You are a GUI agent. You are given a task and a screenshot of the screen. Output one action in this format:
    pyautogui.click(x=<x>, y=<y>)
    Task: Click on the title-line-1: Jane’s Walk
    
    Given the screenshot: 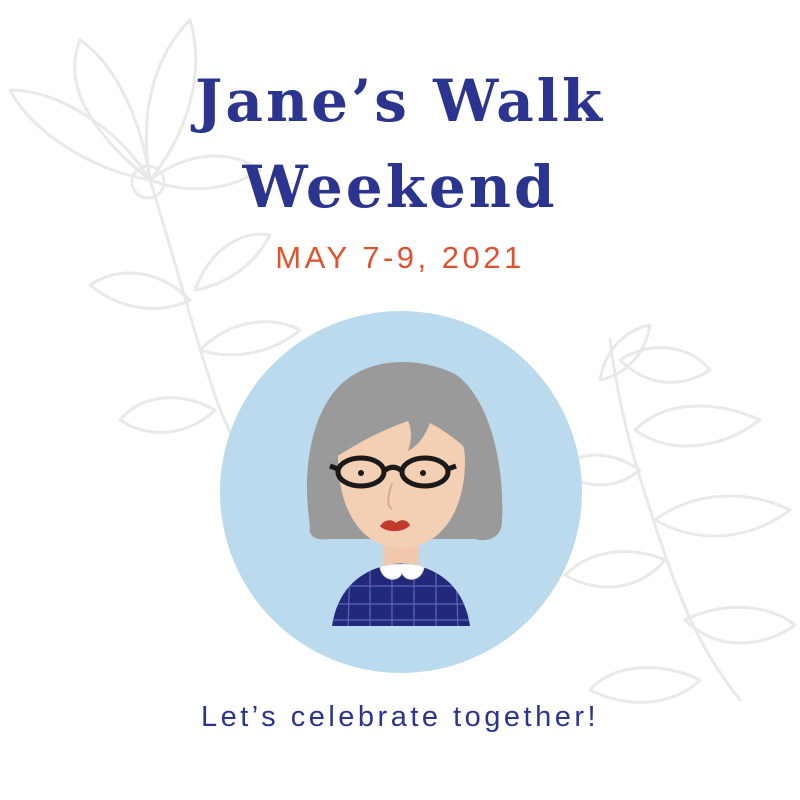 What is the action you would take?
    pyautogui.click(x=400, y=101)
    